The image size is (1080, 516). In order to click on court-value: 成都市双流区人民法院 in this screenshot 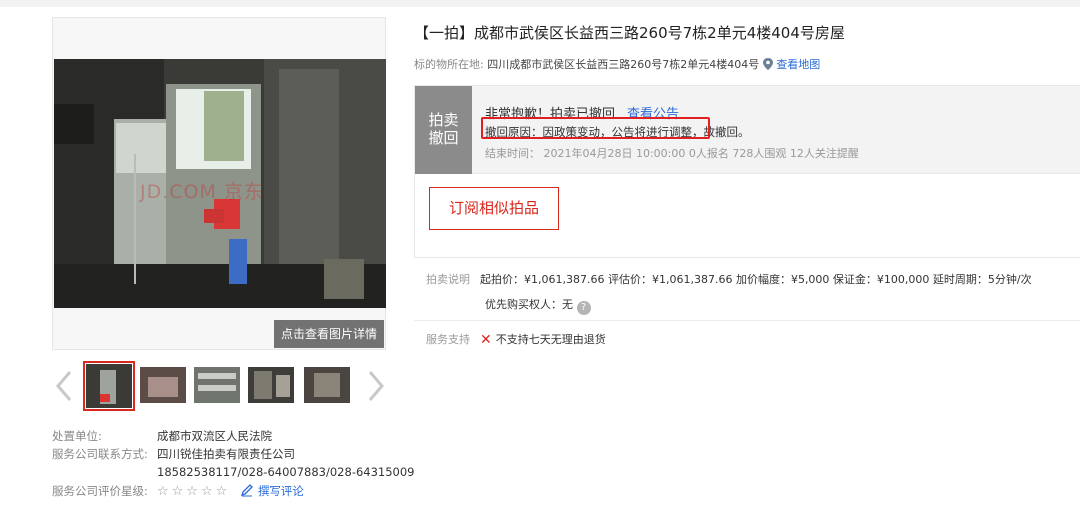, I will do `click(214, 436)`.